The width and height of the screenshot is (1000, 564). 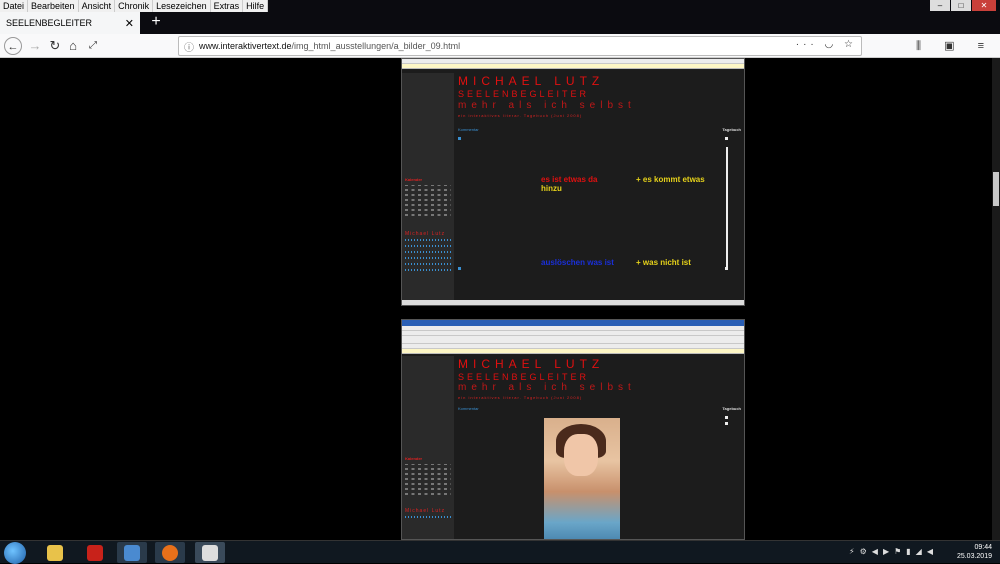 What do you see at coordinates (256, 6) in the screenshot?
I see `menu-hilfe: Hilfe` at bounding box center [256, 6].